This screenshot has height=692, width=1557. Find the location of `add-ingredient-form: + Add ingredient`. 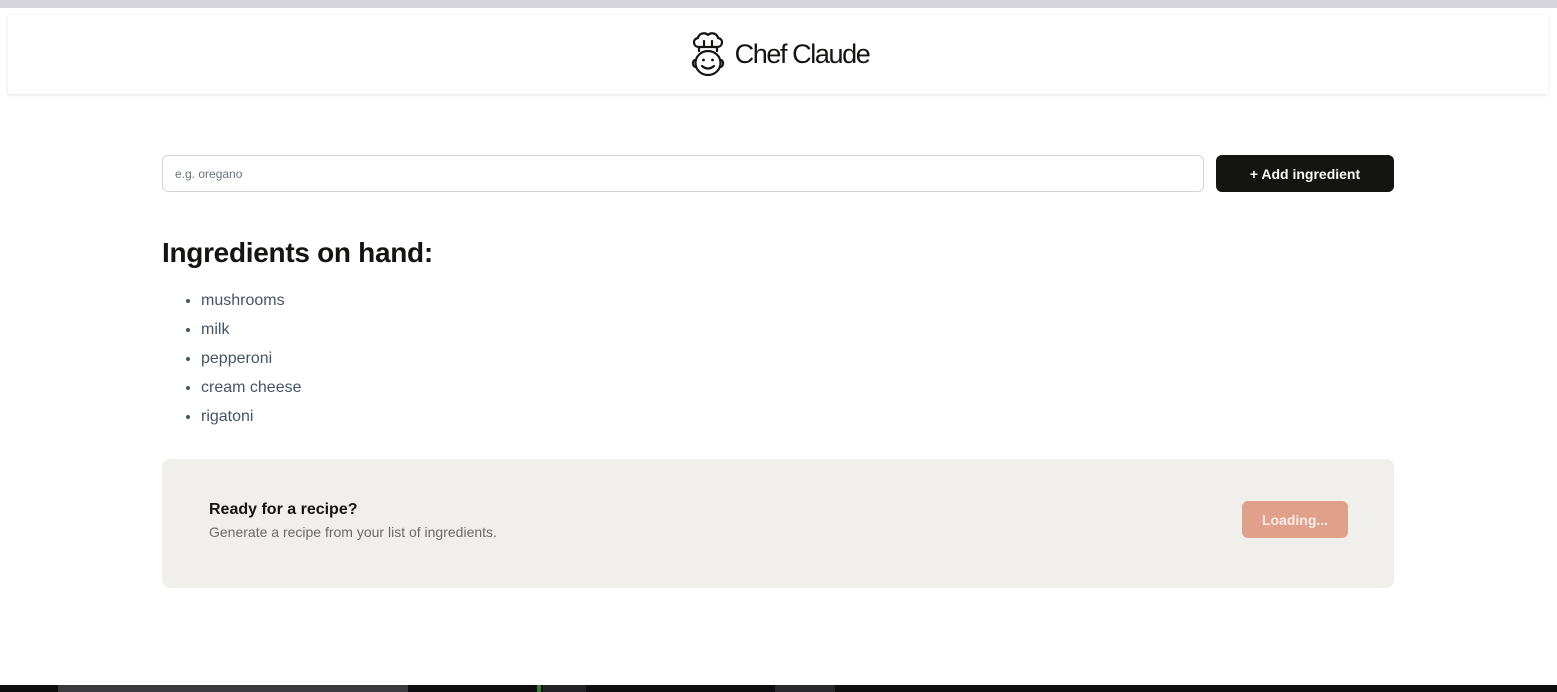

add-ingredient-form: + Add ingredient is located at coordinates (778, 174).